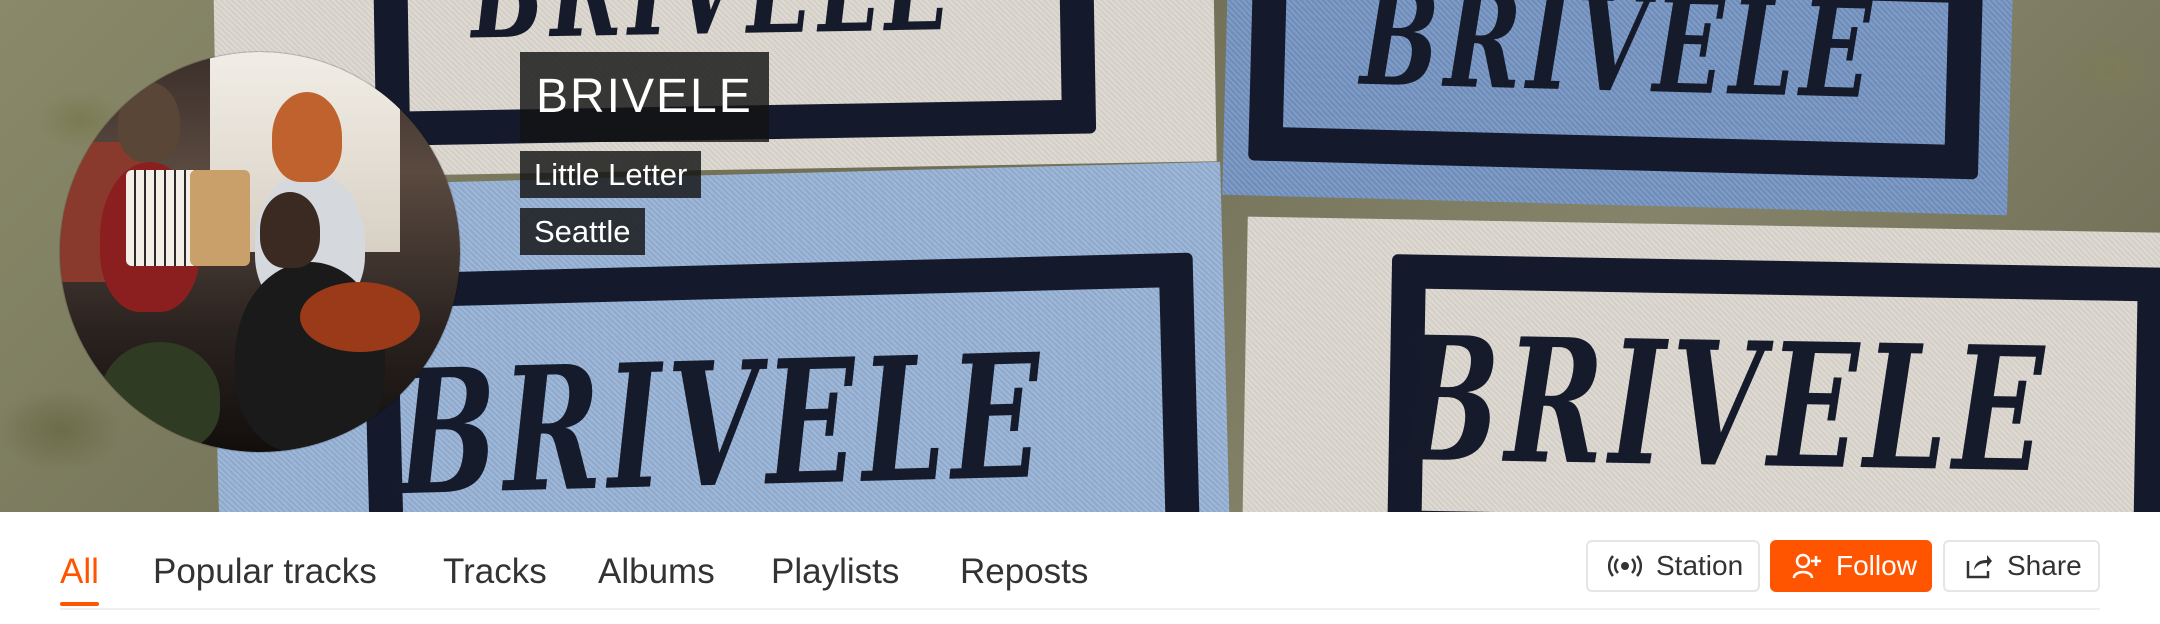  What do you see at coordinates (1807, 566) in the screenshot?
I see `add-user-icon` at bounding box center [1807, 566].